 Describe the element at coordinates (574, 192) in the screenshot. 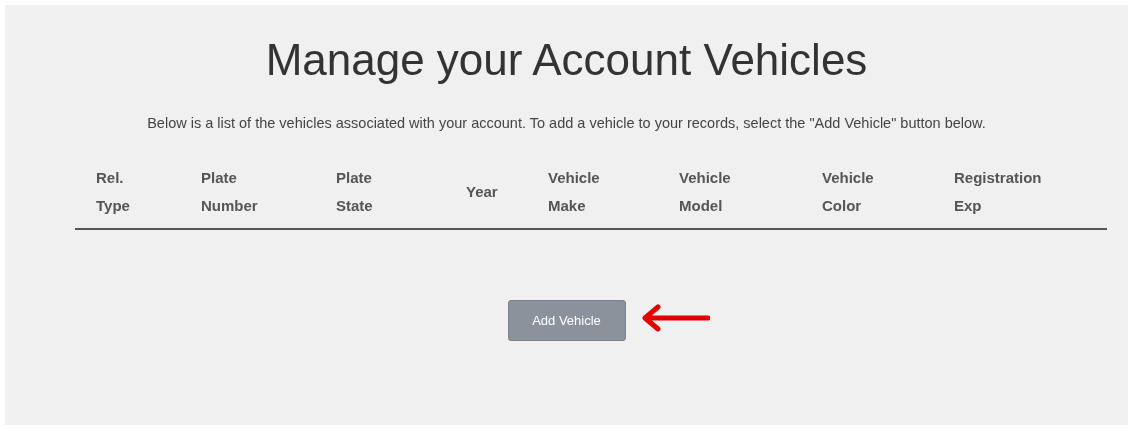

I see `column-header: Vehicle Make` at that location.